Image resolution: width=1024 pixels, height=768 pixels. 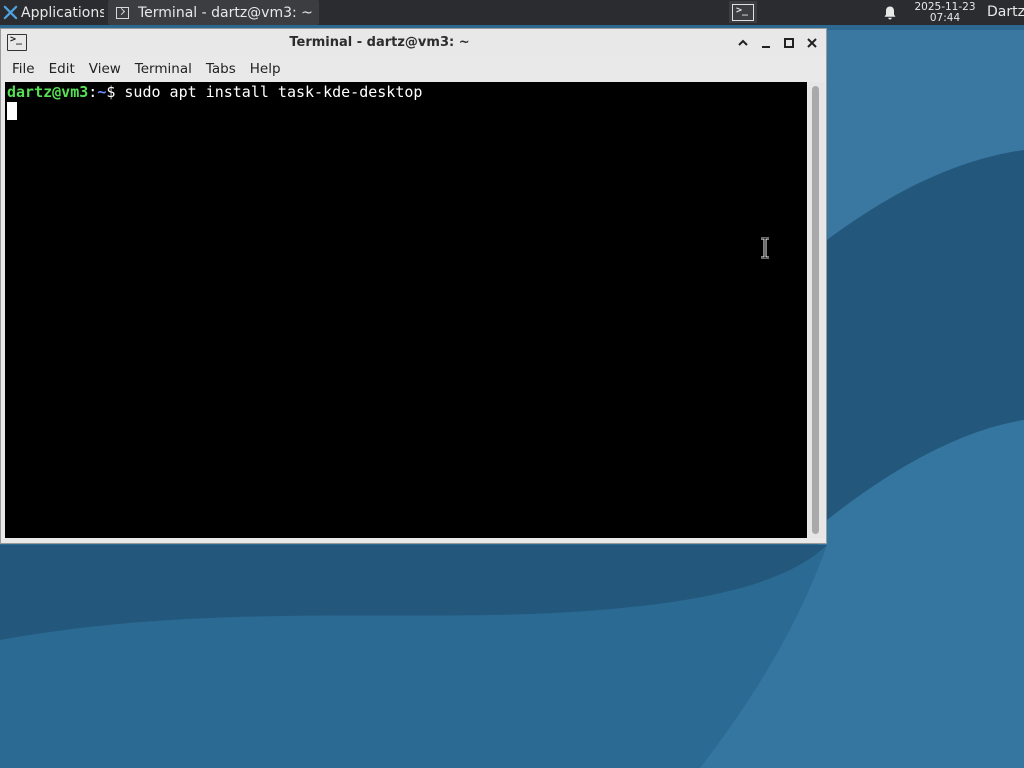 I want to click on xfce-logo-icon, so click(x=10, y=12).